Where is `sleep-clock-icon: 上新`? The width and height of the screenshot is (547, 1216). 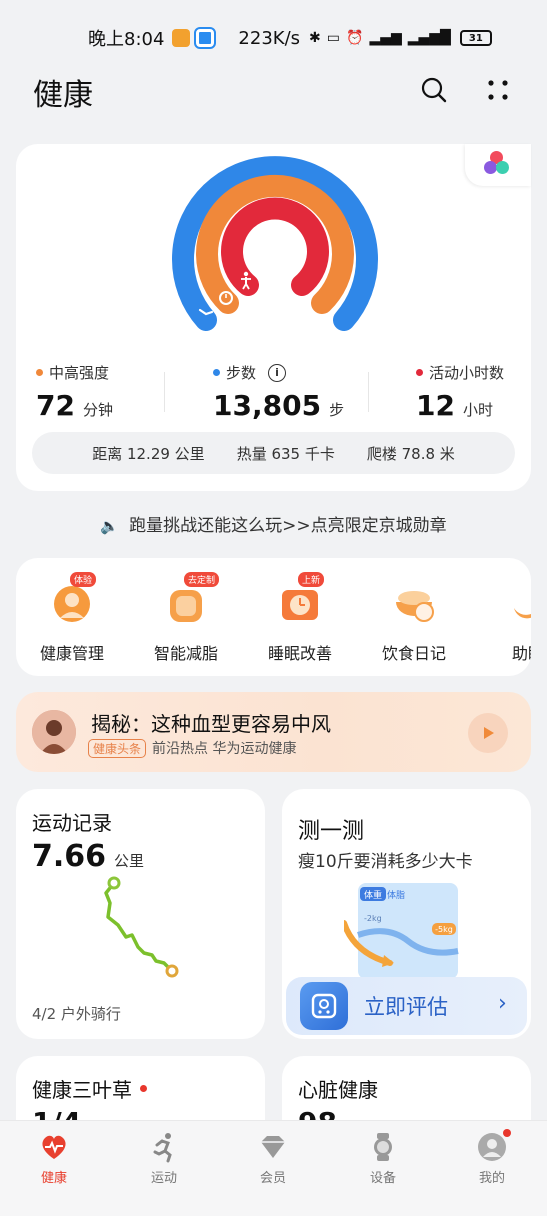
sleep-clock-icon: 上新 is located at coordinates (300, 599).